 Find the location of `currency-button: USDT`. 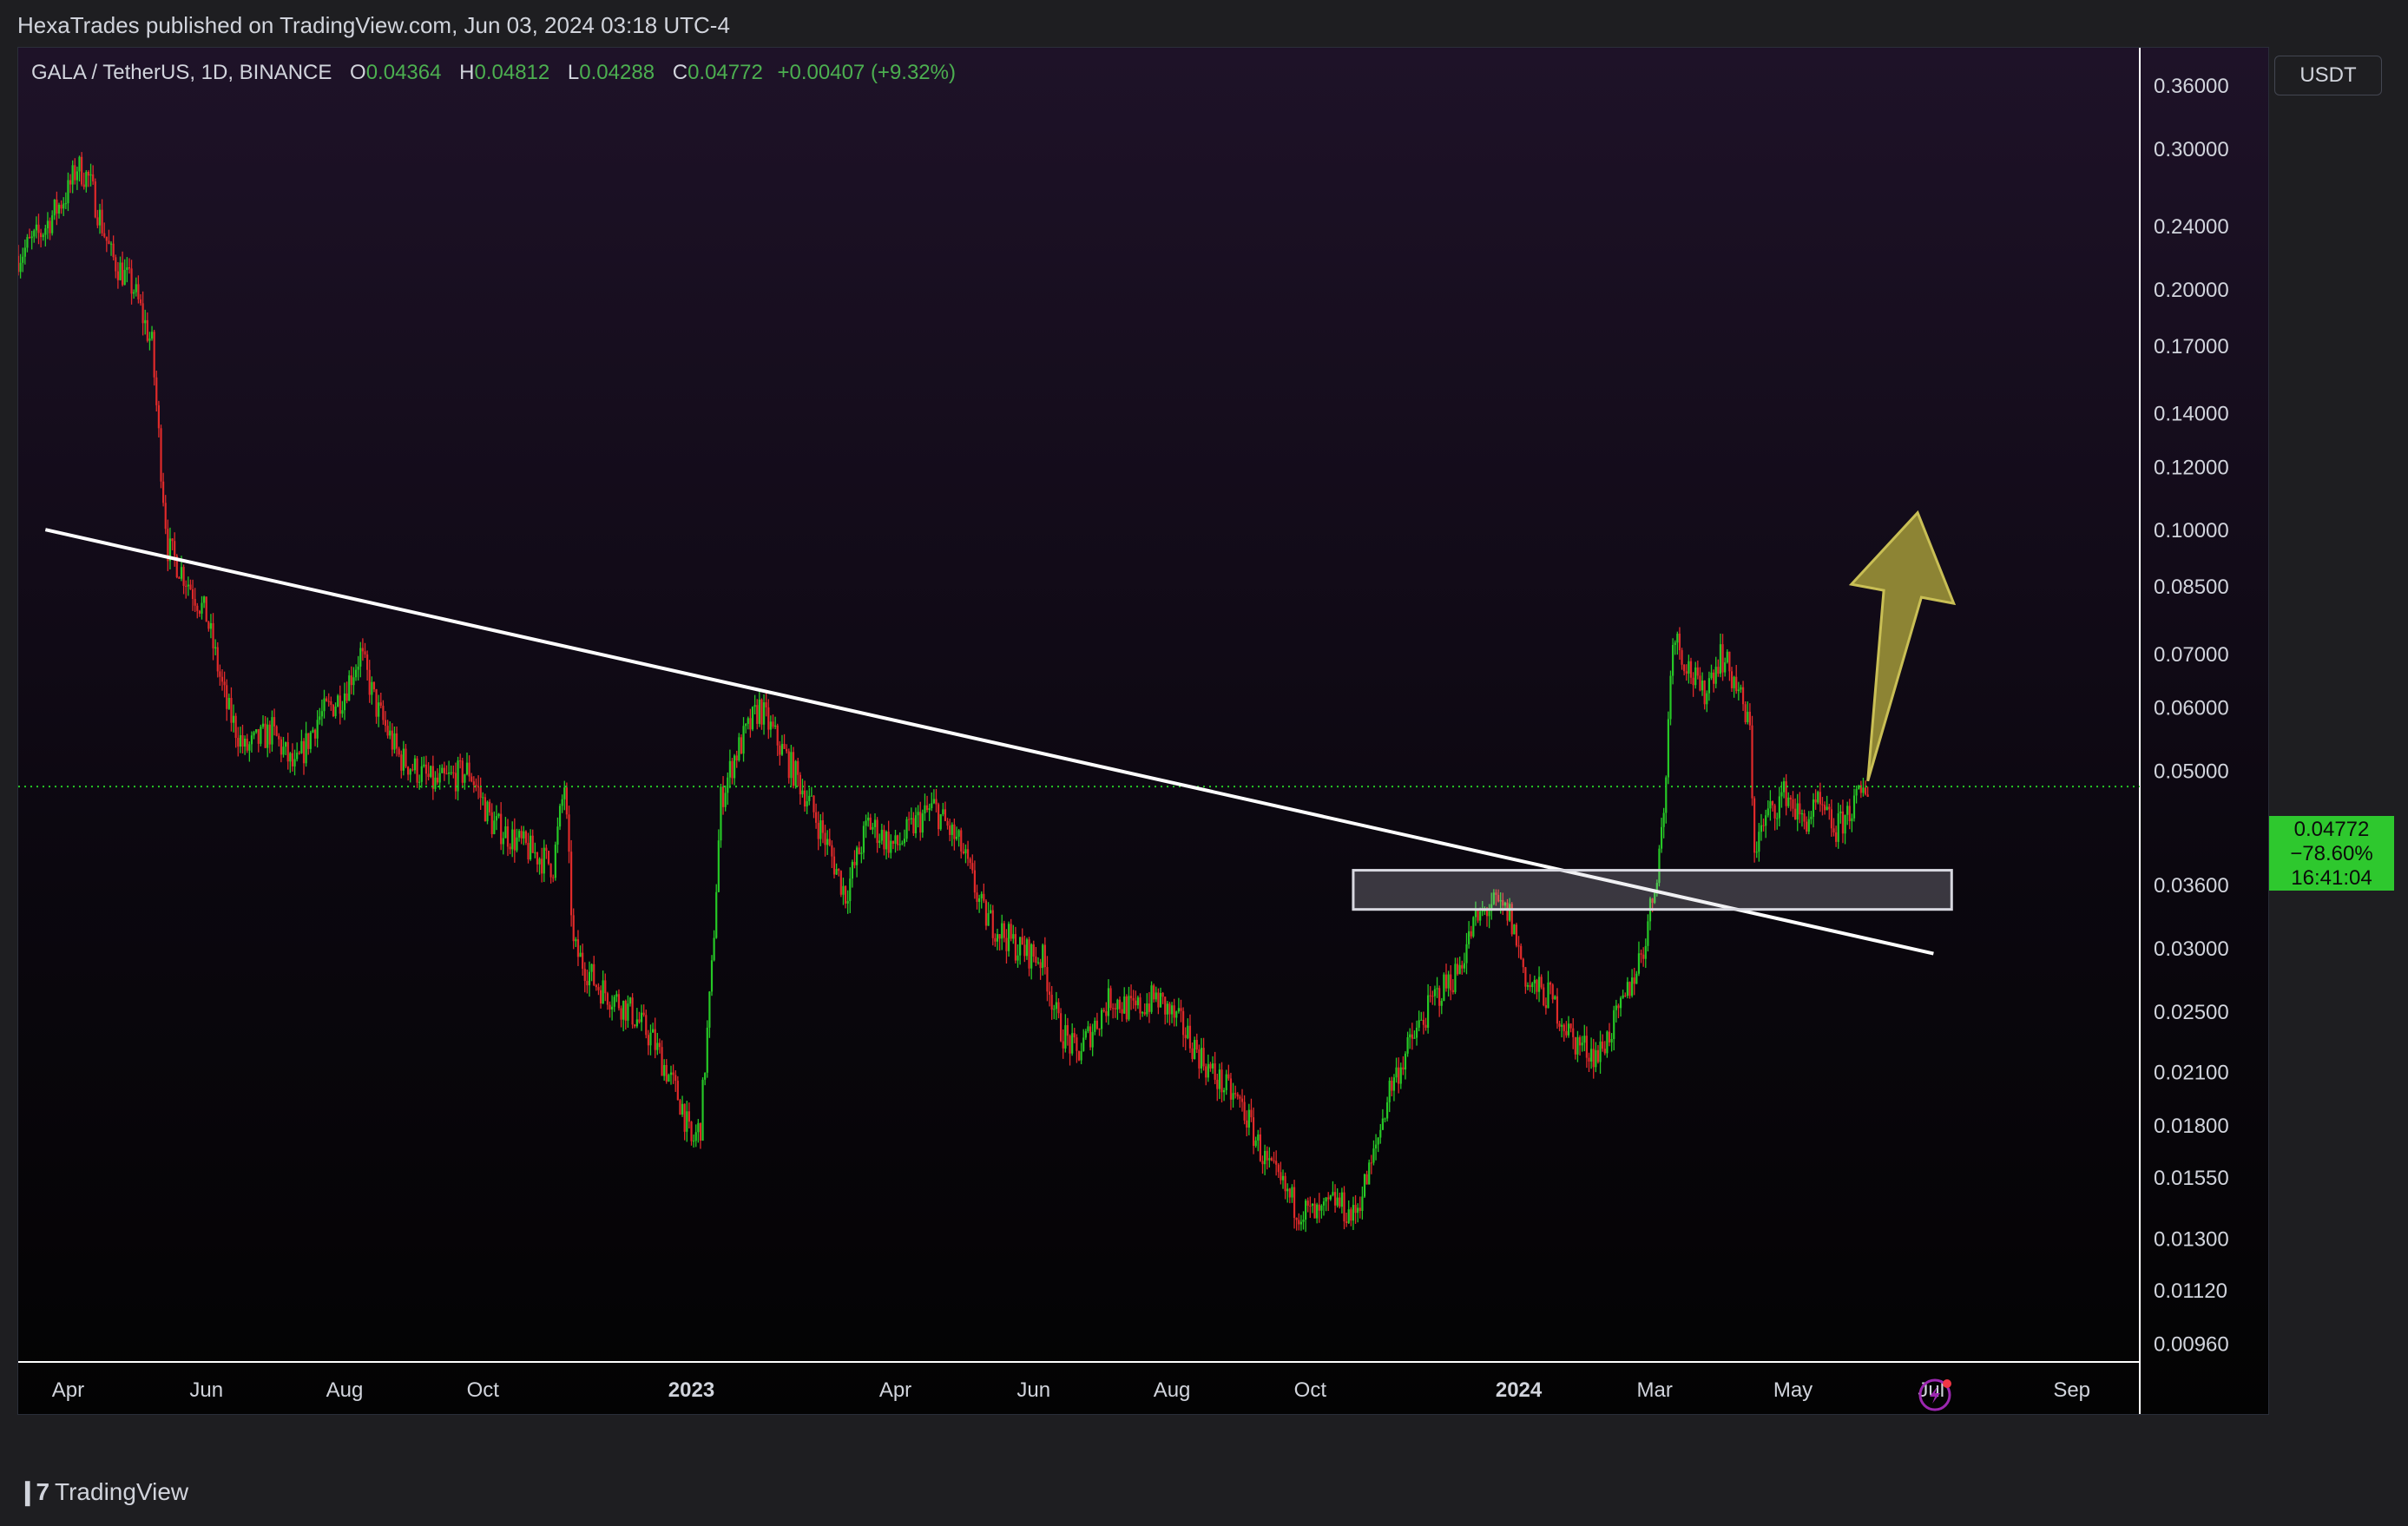

currency-button: USDT is located at coordinates (2328, 75).